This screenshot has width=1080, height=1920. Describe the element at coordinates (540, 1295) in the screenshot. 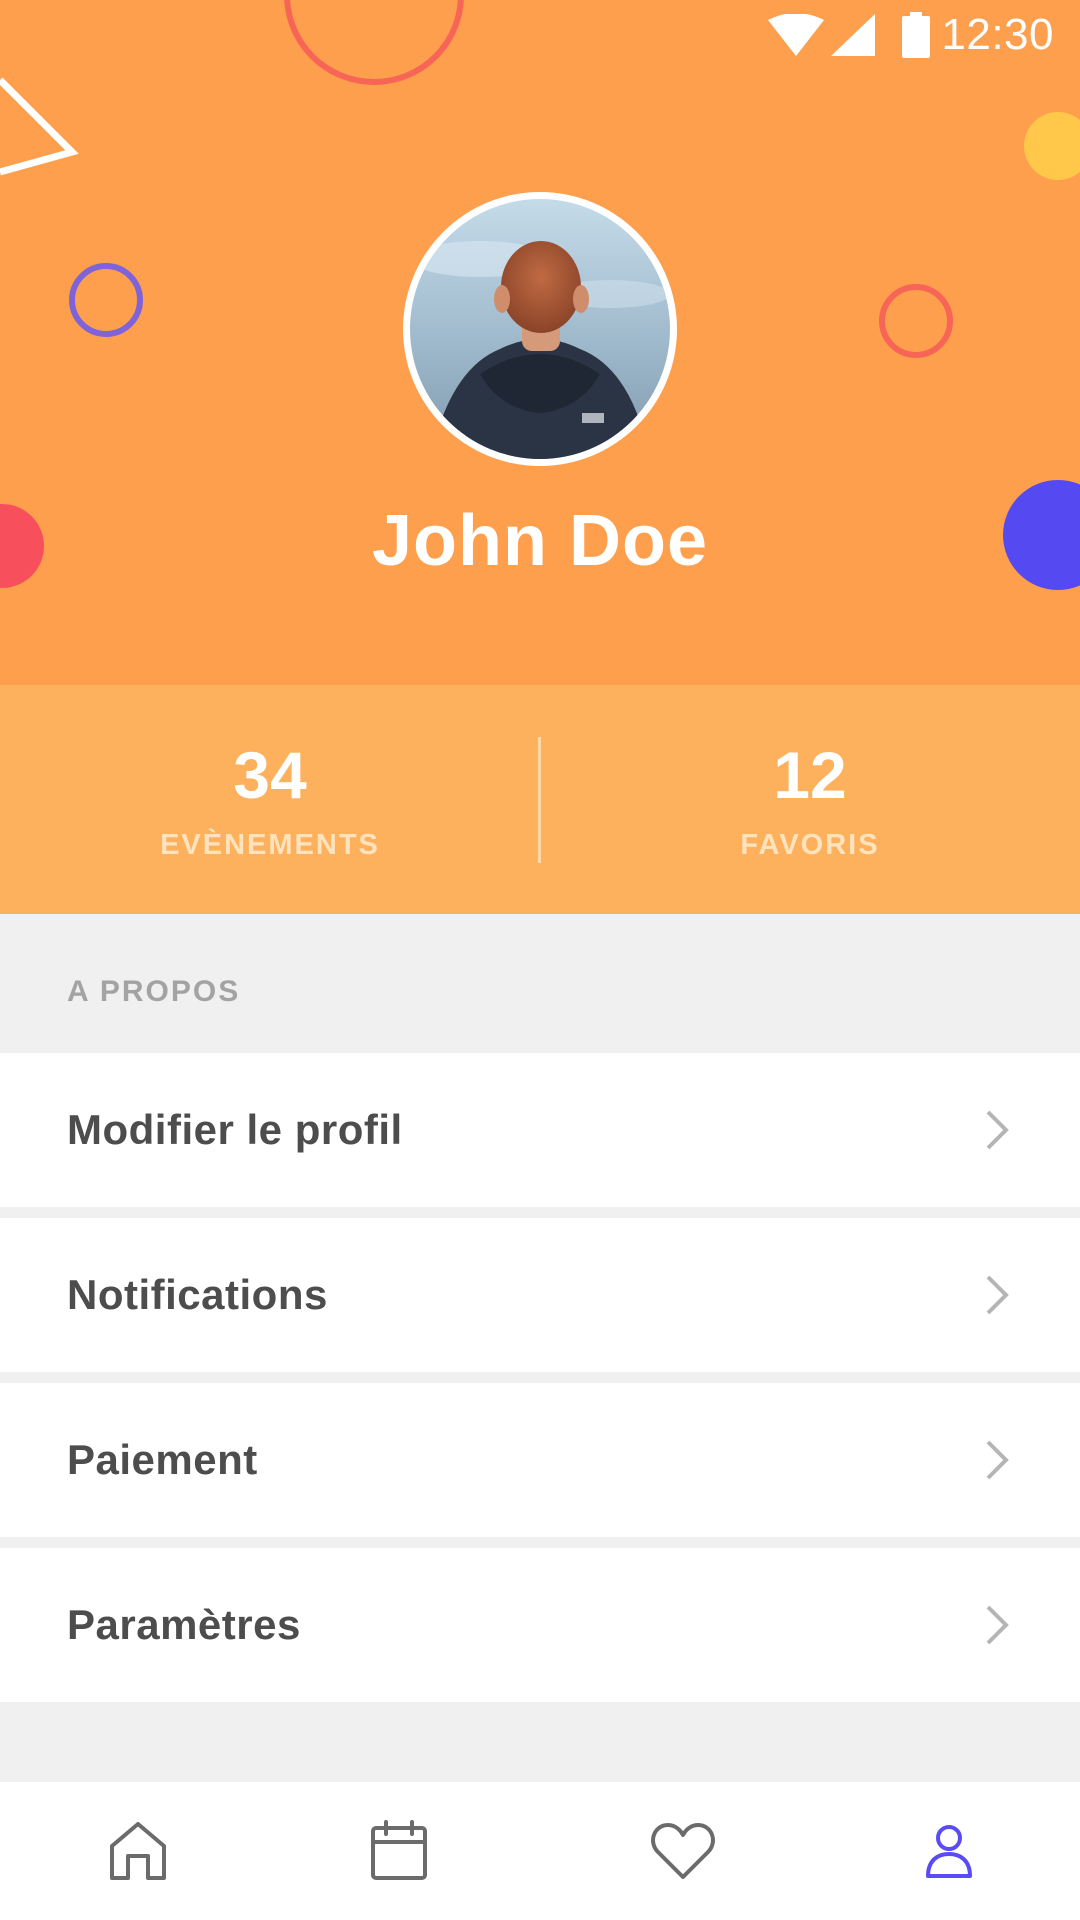

I see `menu-item-notifications: Notifications` at that location.